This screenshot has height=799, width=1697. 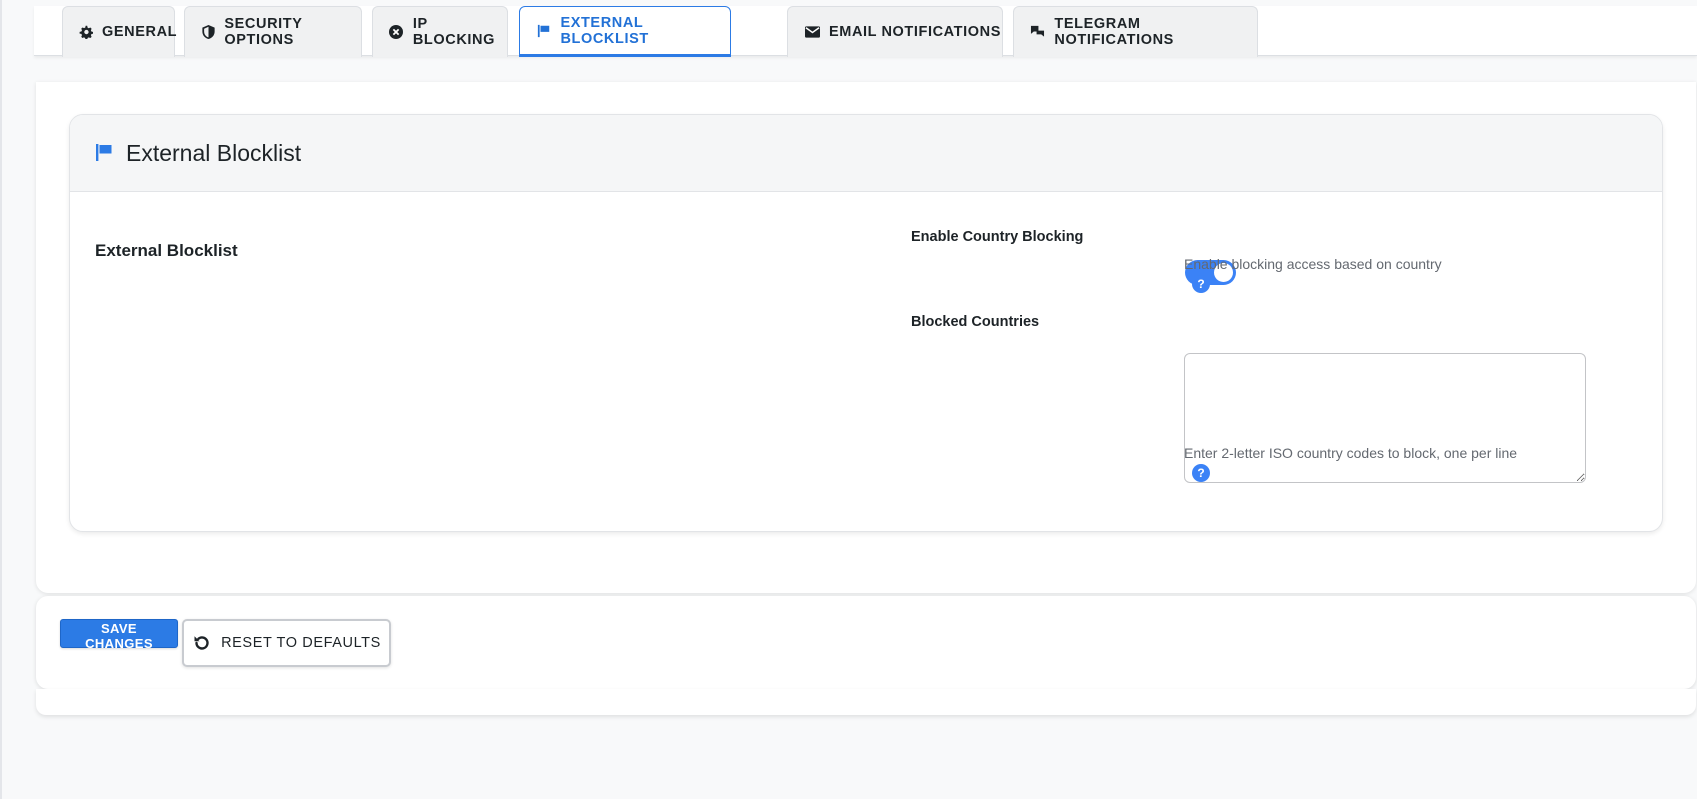 I want to click on card-title: External Blocklist, so click(x=214, y=152).